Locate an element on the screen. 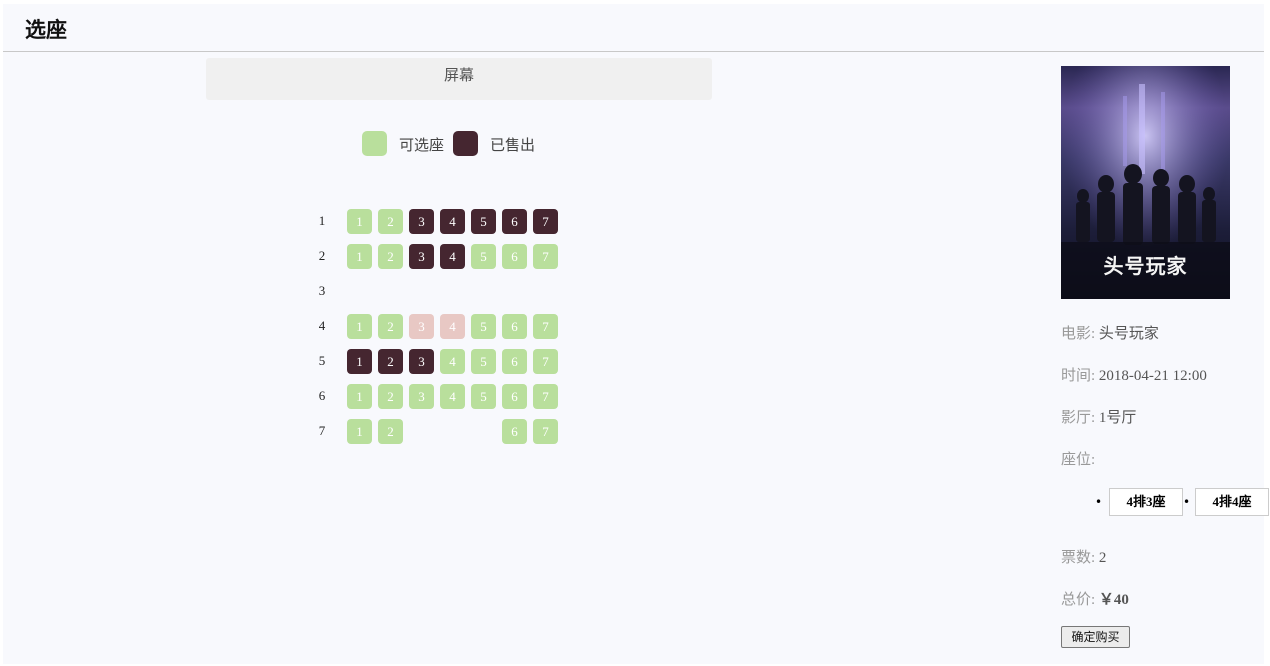 The image size is (1270, 666). header: 选座 is located at coordinates (633, 28).